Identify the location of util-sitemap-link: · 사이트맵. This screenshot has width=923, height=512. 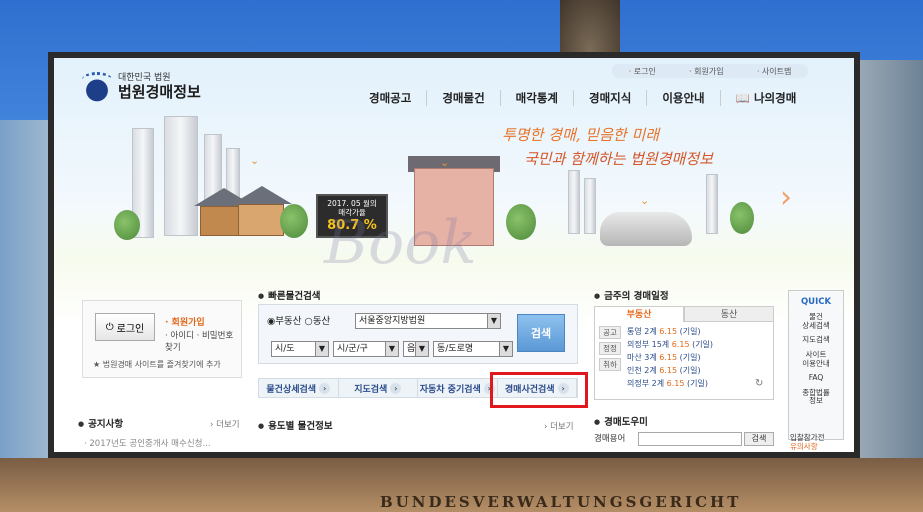
(774, 71).